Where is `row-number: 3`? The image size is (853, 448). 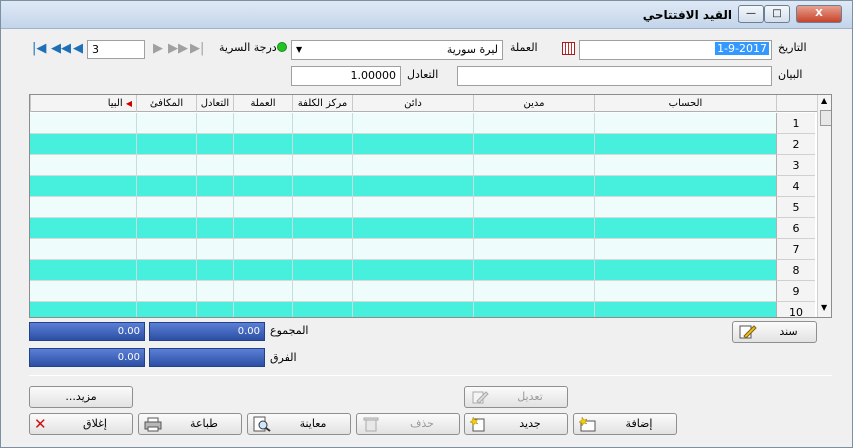 row-number: 3 is located at coordinates (795, 165).